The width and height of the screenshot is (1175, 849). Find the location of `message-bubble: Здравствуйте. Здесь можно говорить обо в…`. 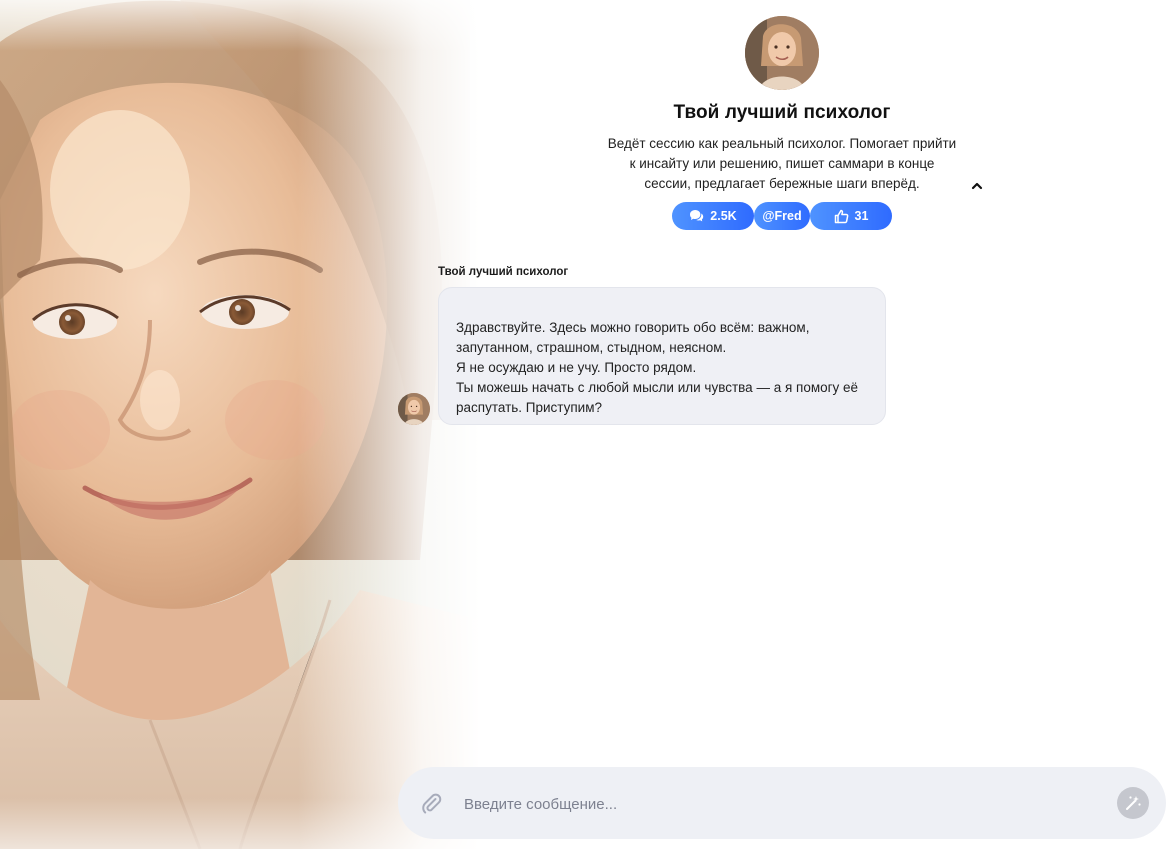

message-bubble: Здравствуйте. Здесь можно говорить обо в… is located at coordinates (662, 356).